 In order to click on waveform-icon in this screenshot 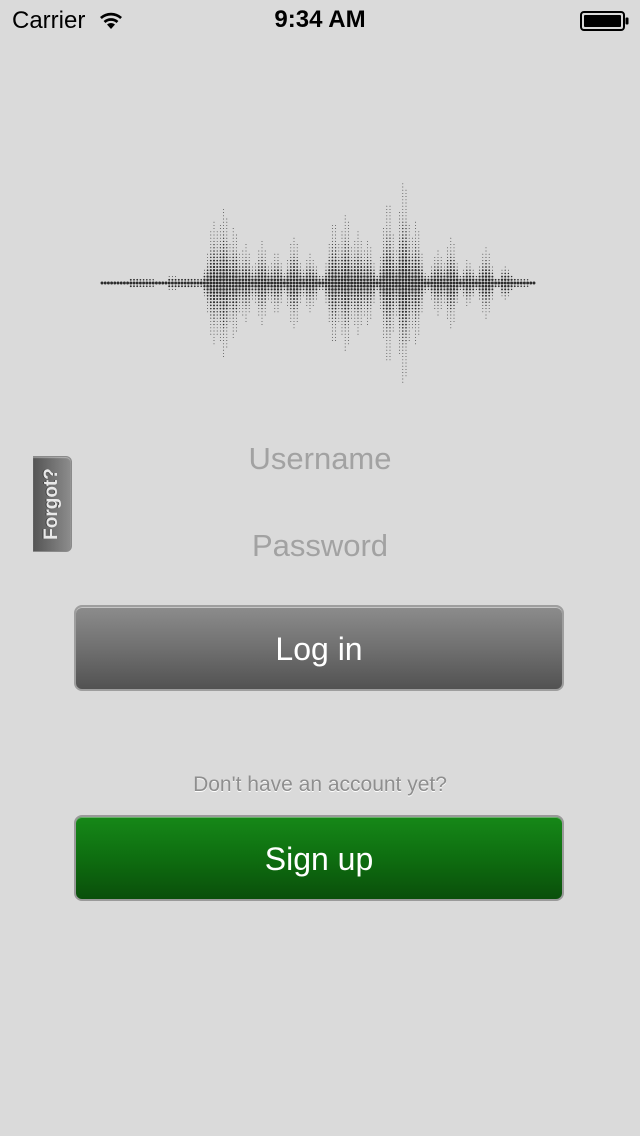, I will do `click(318, 283)`.